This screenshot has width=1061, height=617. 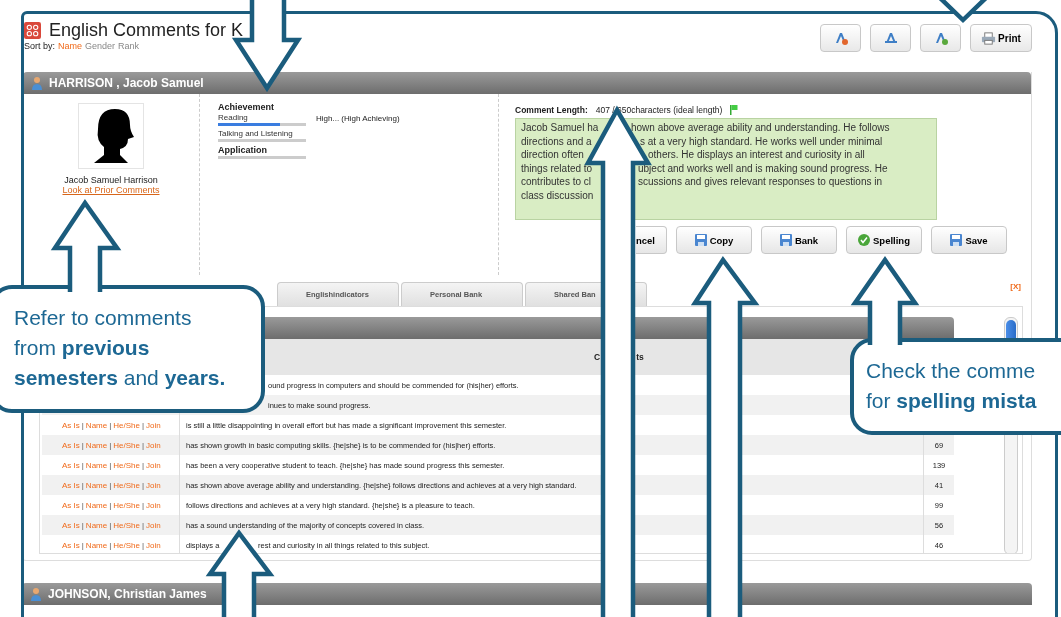 I want to click on action-button: Spelling, so click(x=884, y=240).